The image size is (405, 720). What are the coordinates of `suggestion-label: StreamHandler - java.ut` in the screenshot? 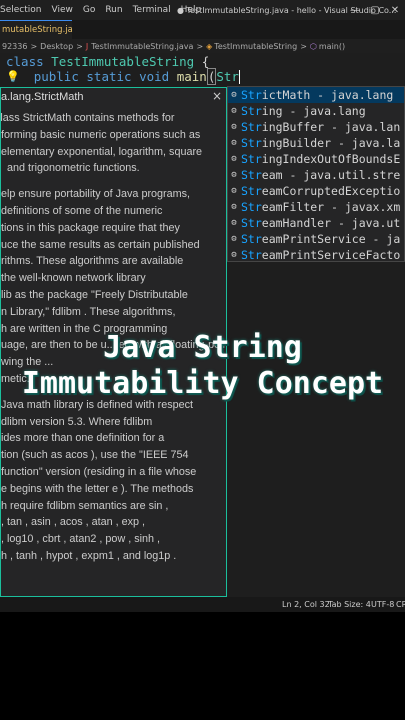 It's located at (321, 223).